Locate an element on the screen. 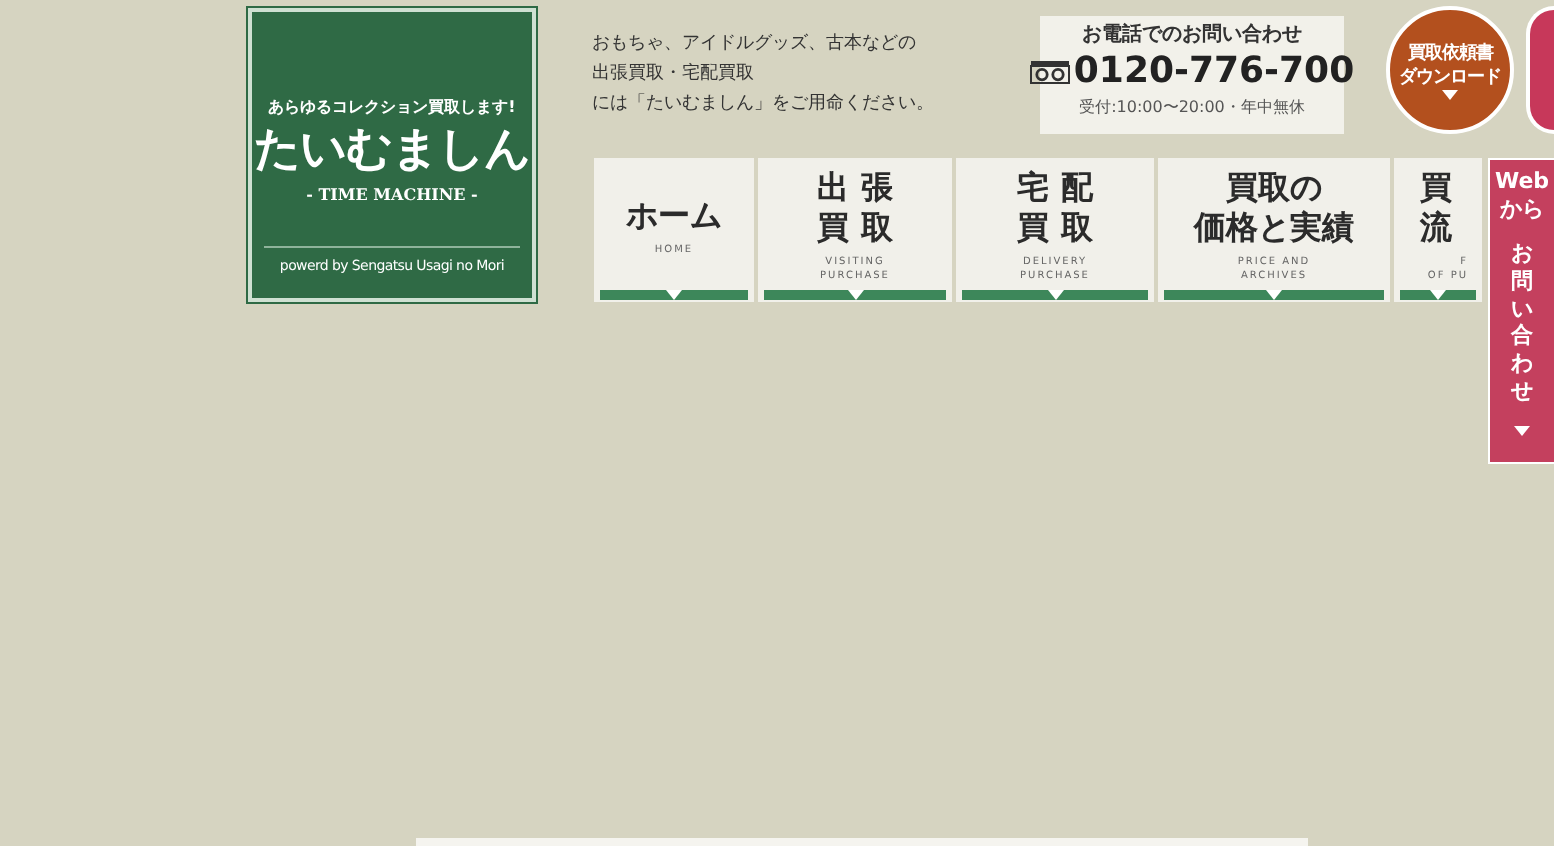  phone-number: 0120-776-700 is located at coordinates (1214, 72).